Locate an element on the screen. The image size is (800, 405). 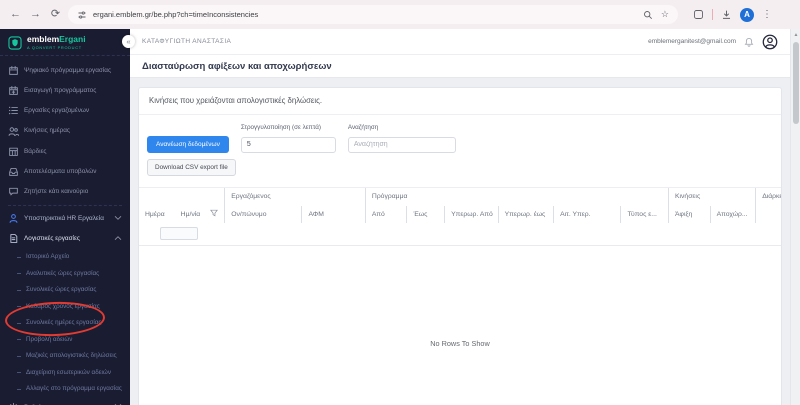
sidebar-item-label: Ζητήστε κάτι καινούριο is located at coordinates (56, 191).